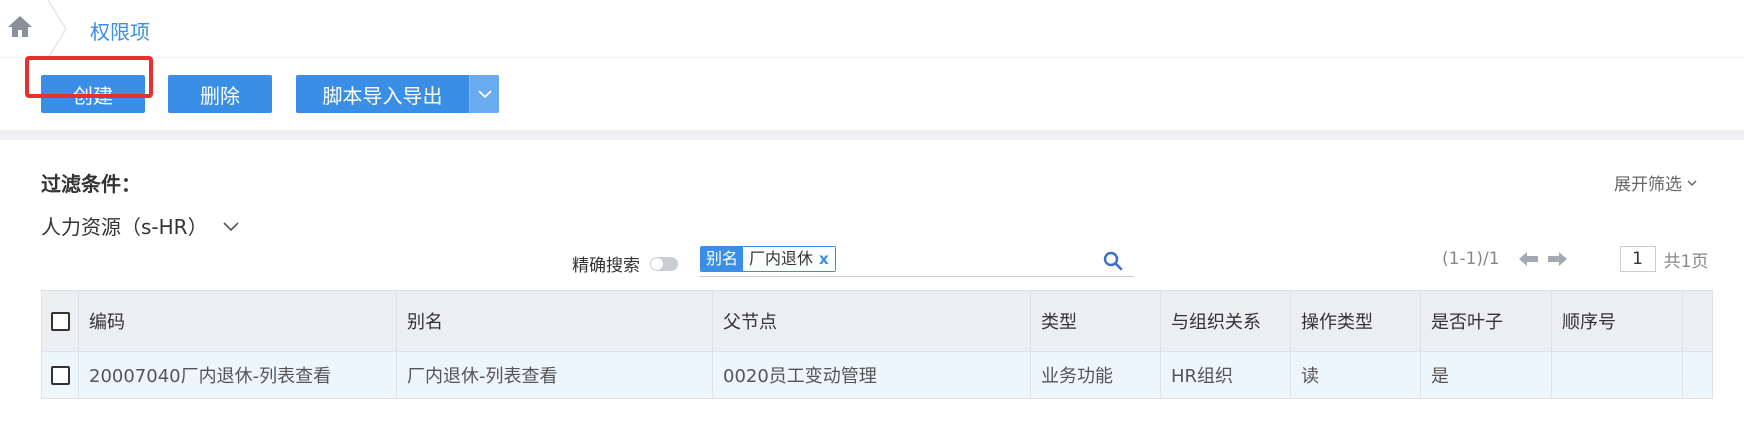 Image resolution: width=1744 pixels, height=424 pixels. What do you see at coordinates (1617, 321) in the screenshot?
I see `column-header: 顺序号` at bounding box center [1617, 321].